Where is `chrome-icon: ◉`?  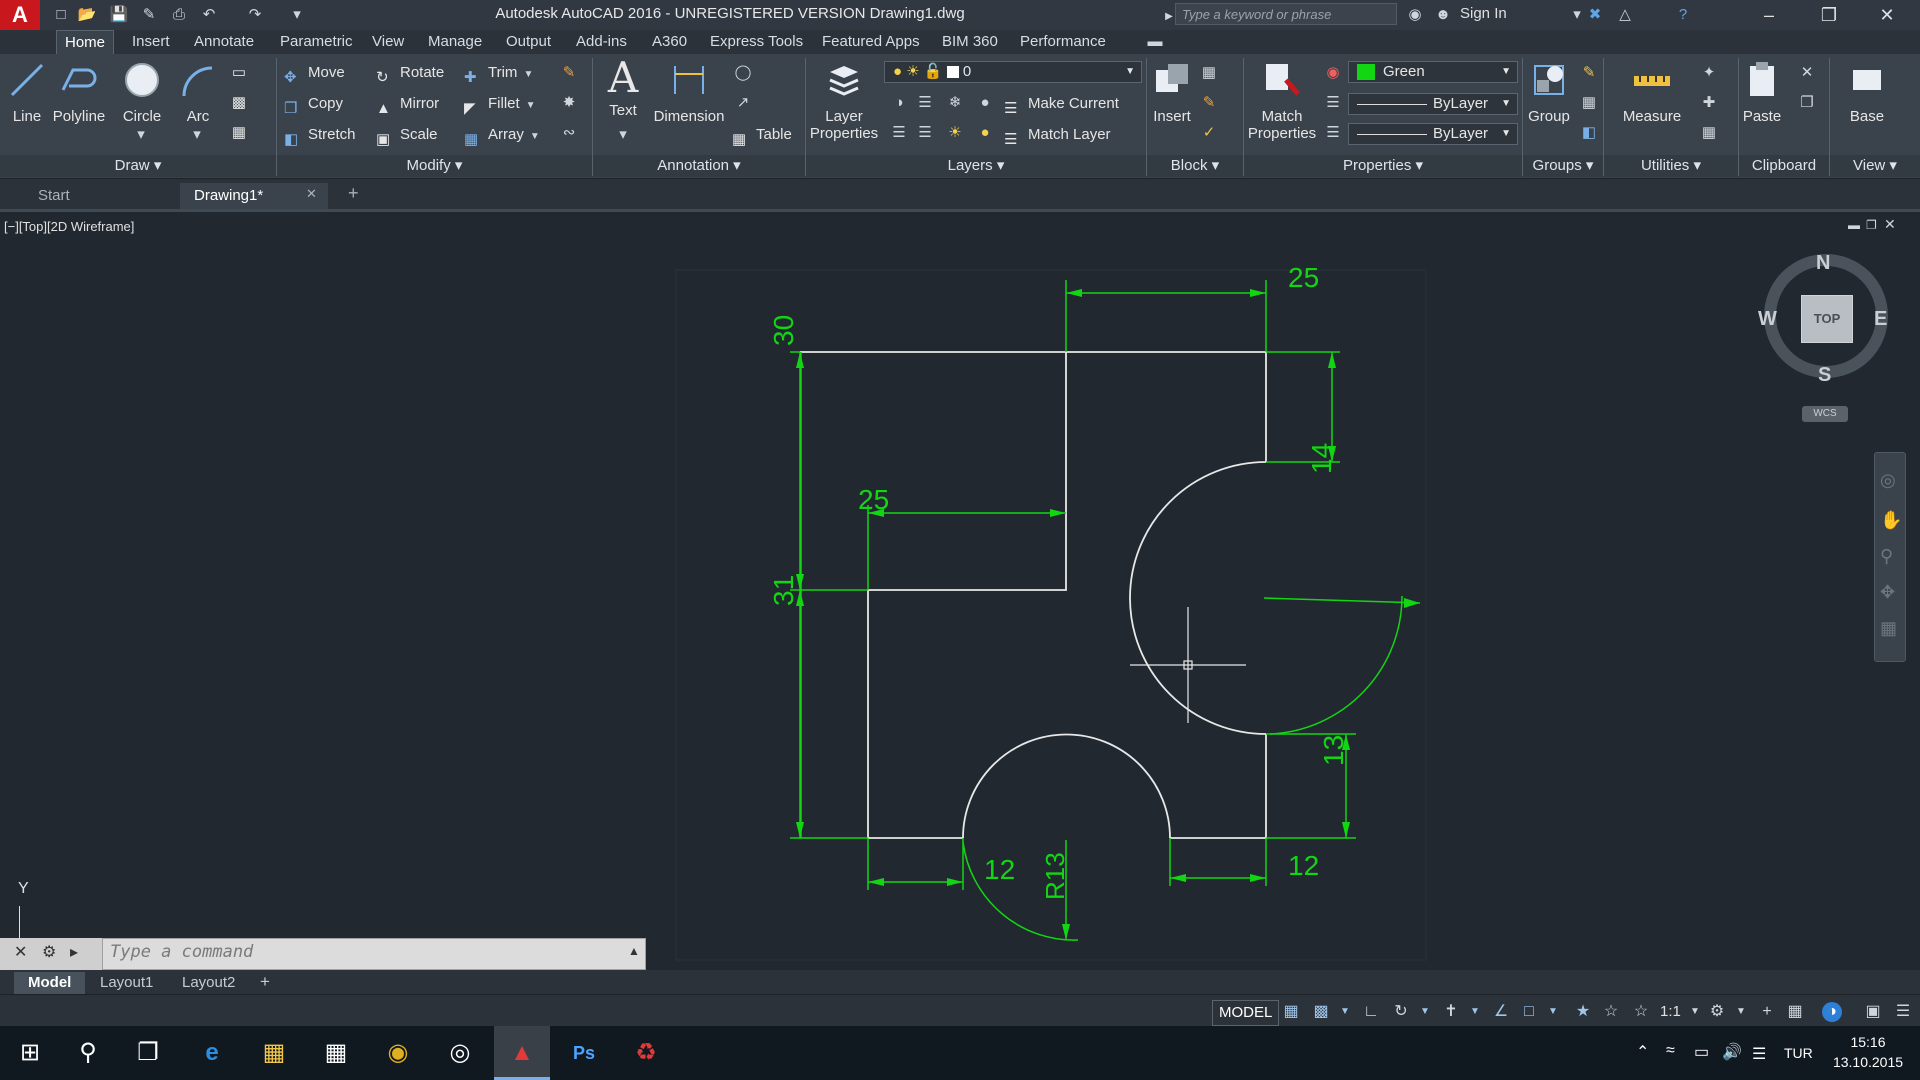
chrome-icon: ◉ is located at coordinates (398, 1053).